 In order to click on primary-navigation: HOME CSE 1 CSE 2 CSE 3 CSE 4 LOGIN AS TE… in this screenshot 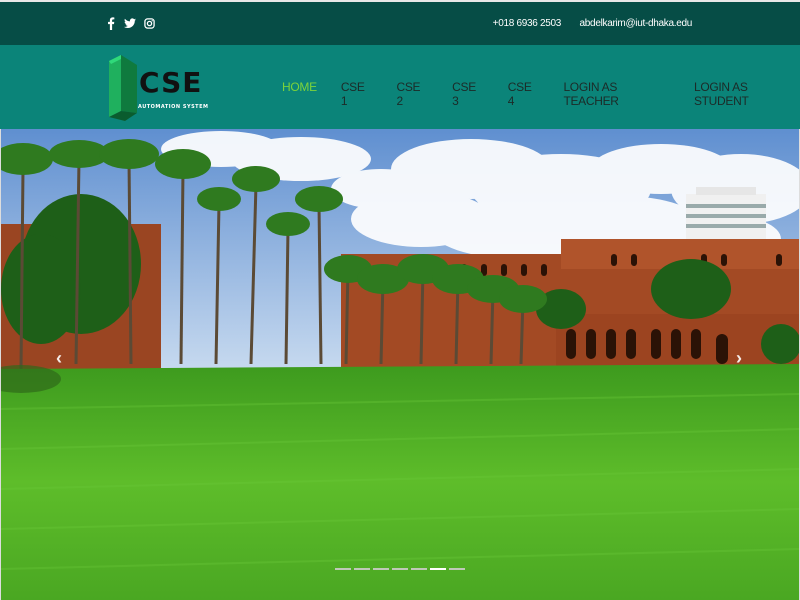, I will do `click(541, 94)`.